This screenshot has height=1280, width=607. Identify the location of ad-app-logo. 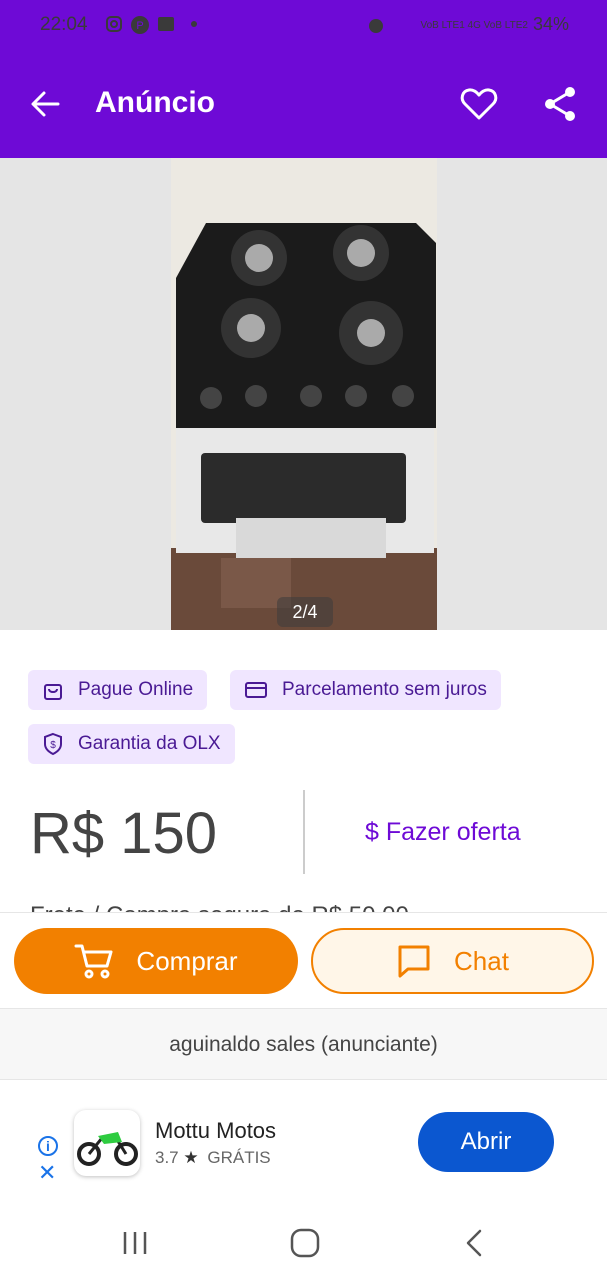
(107, 1143).